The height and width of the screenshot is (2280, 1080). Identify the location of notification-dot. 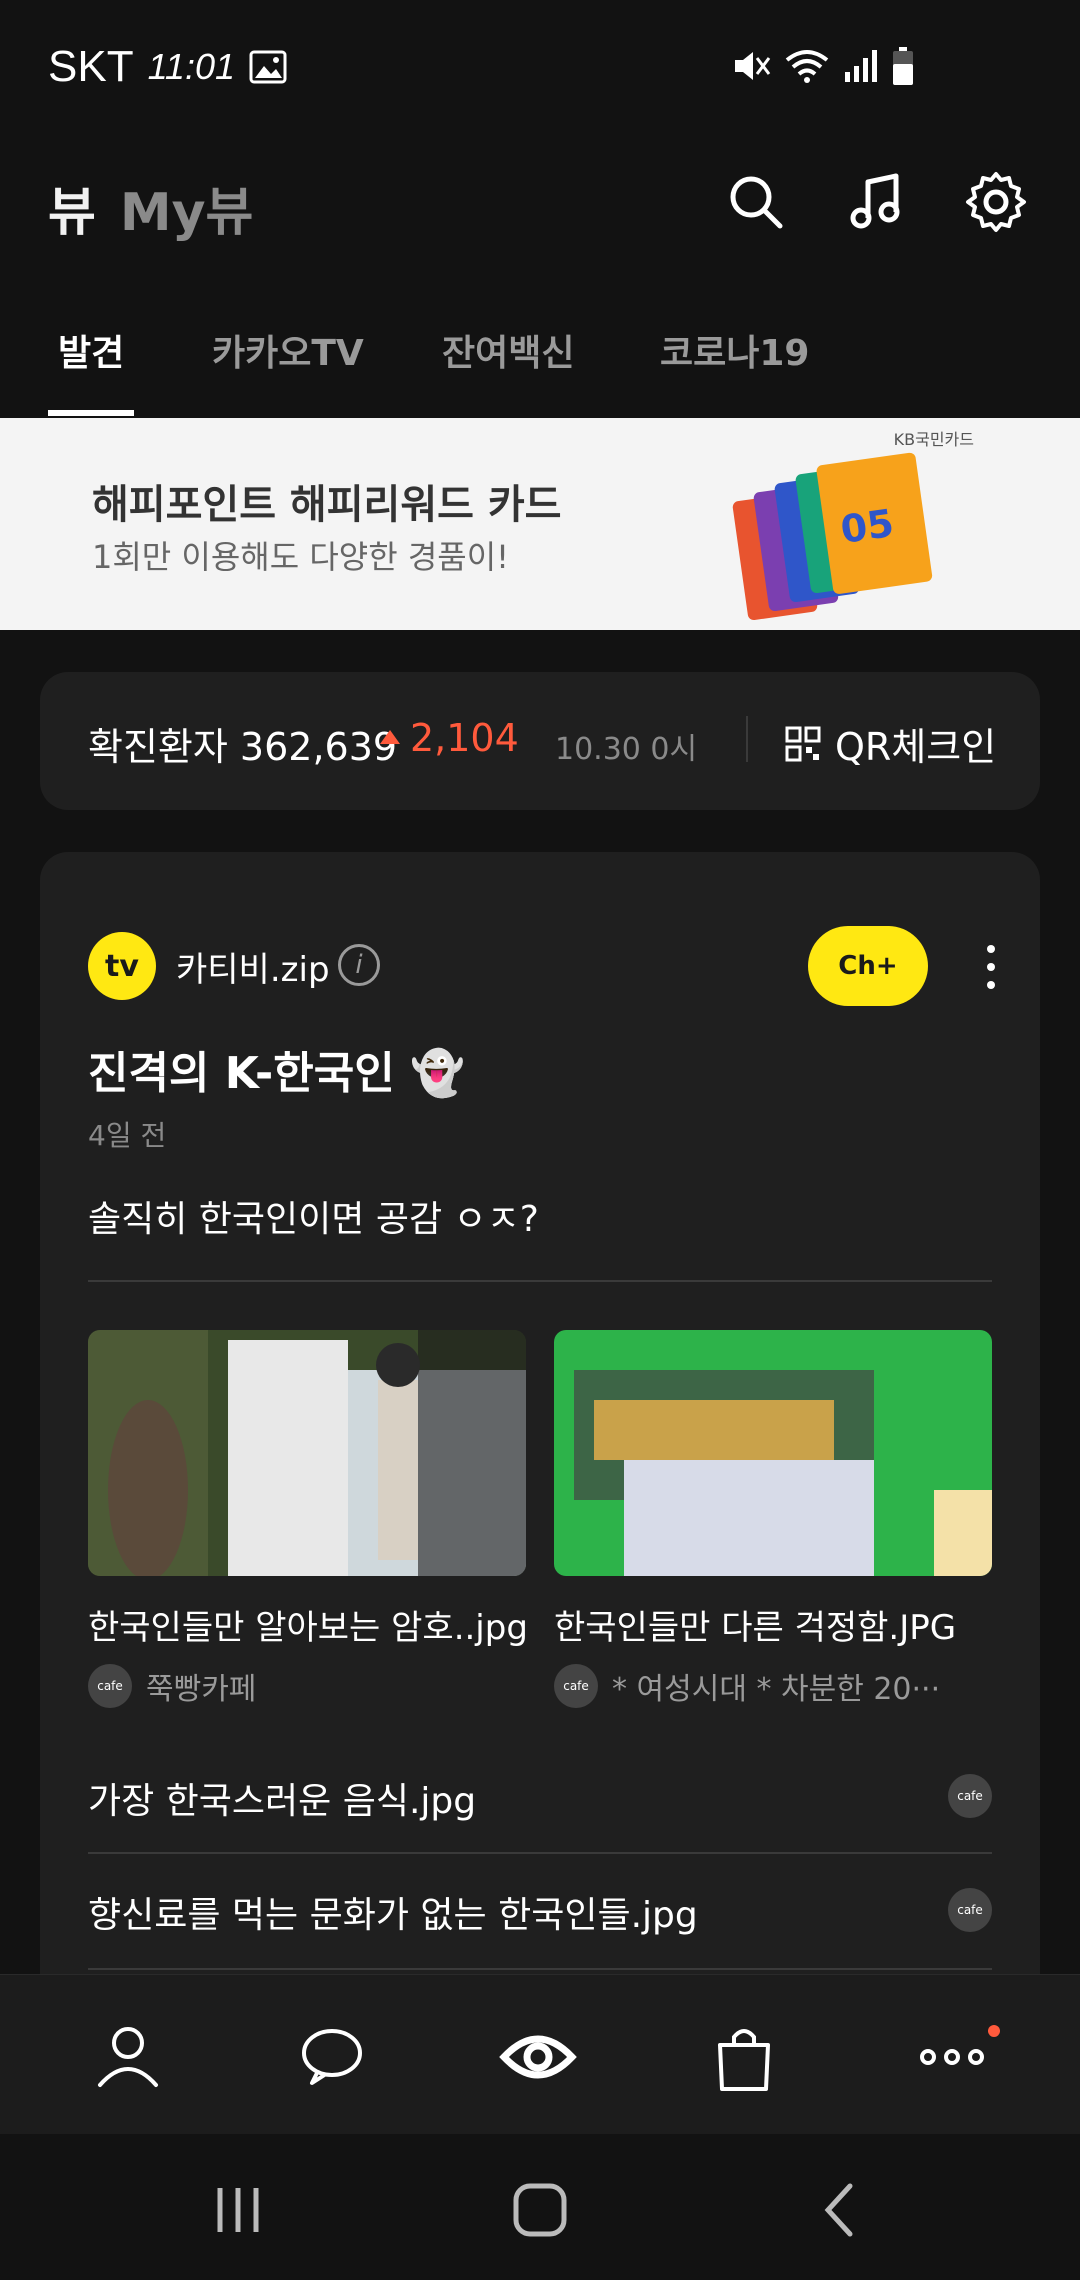
(994, 2031).